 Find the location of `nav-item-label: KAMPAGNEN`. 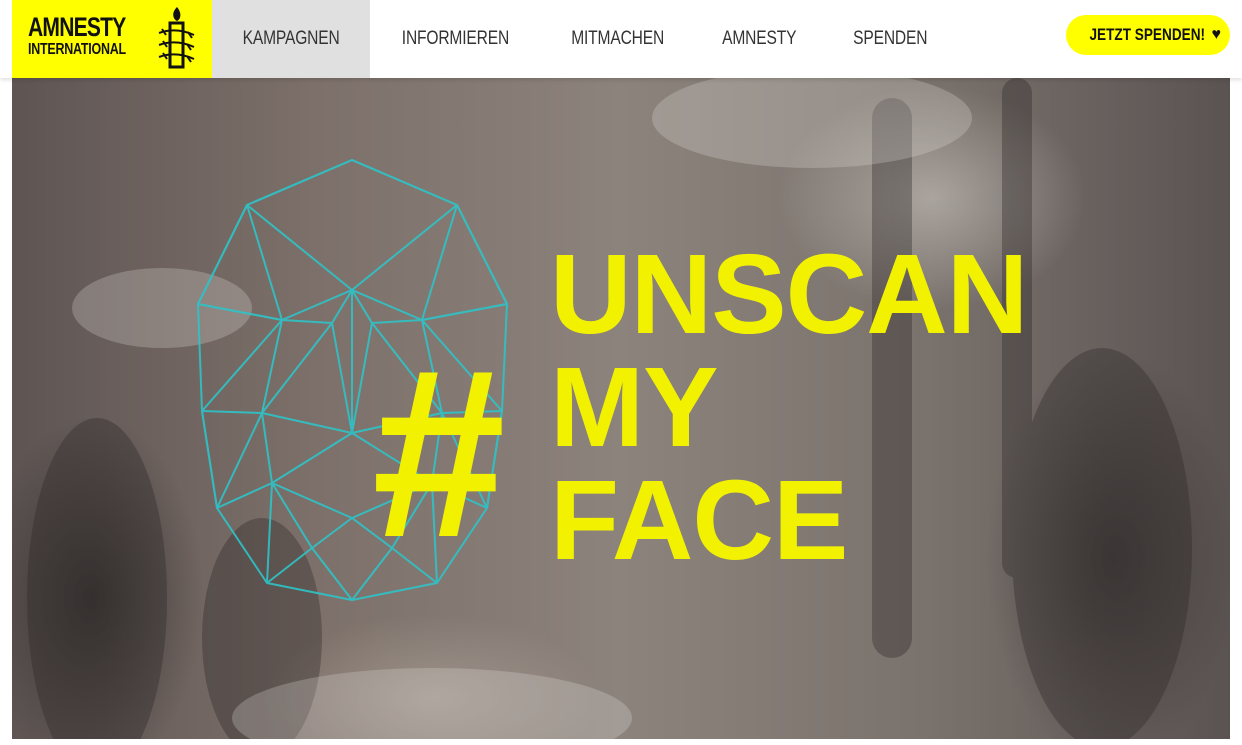

nav-item-label: KAMPAGNEN is located at coordinates (291, 38).